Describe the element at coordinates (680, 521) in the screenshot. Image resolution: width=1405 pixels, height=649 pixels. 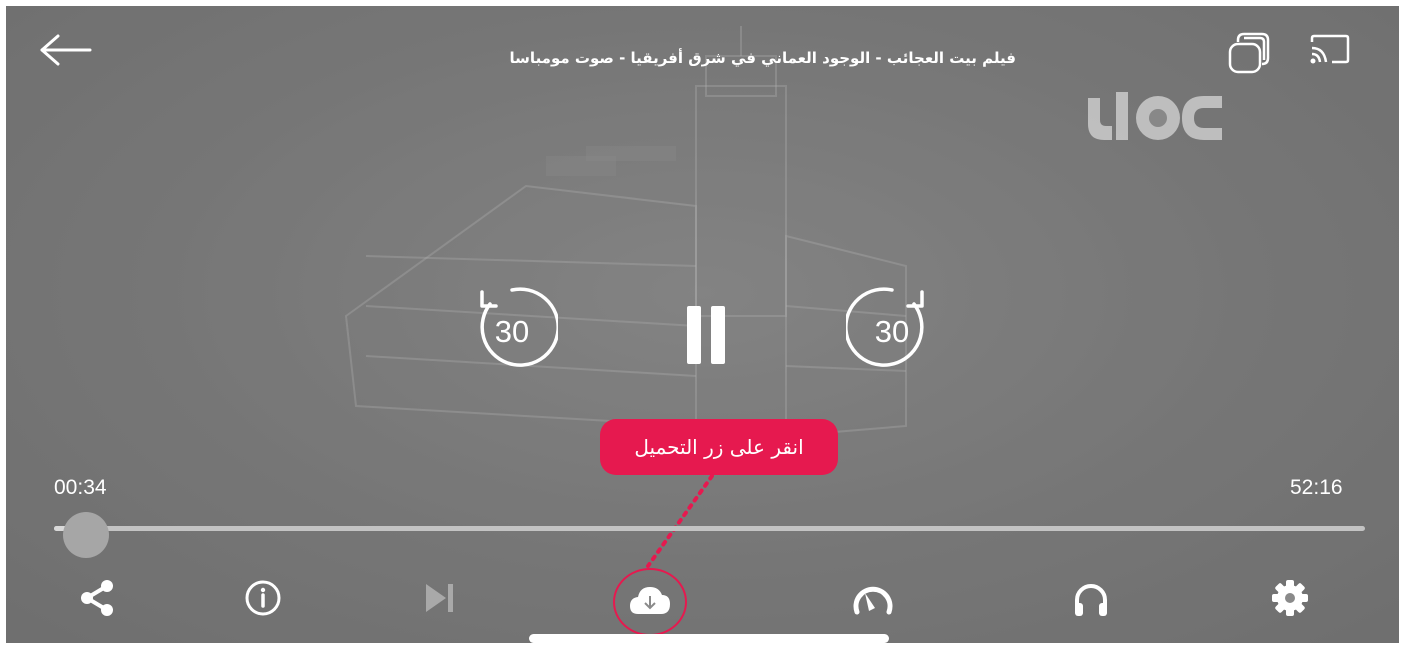
I see `tooltip-dotted-pointer` at that location.